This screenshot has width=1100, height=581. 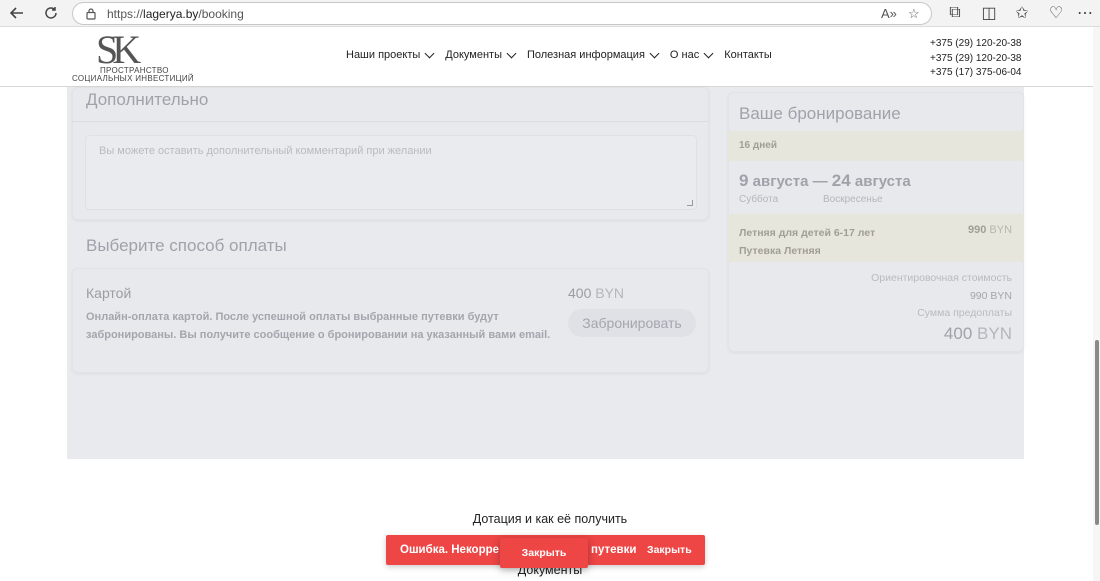 I want to click on divider, so click(x=390, y=121).